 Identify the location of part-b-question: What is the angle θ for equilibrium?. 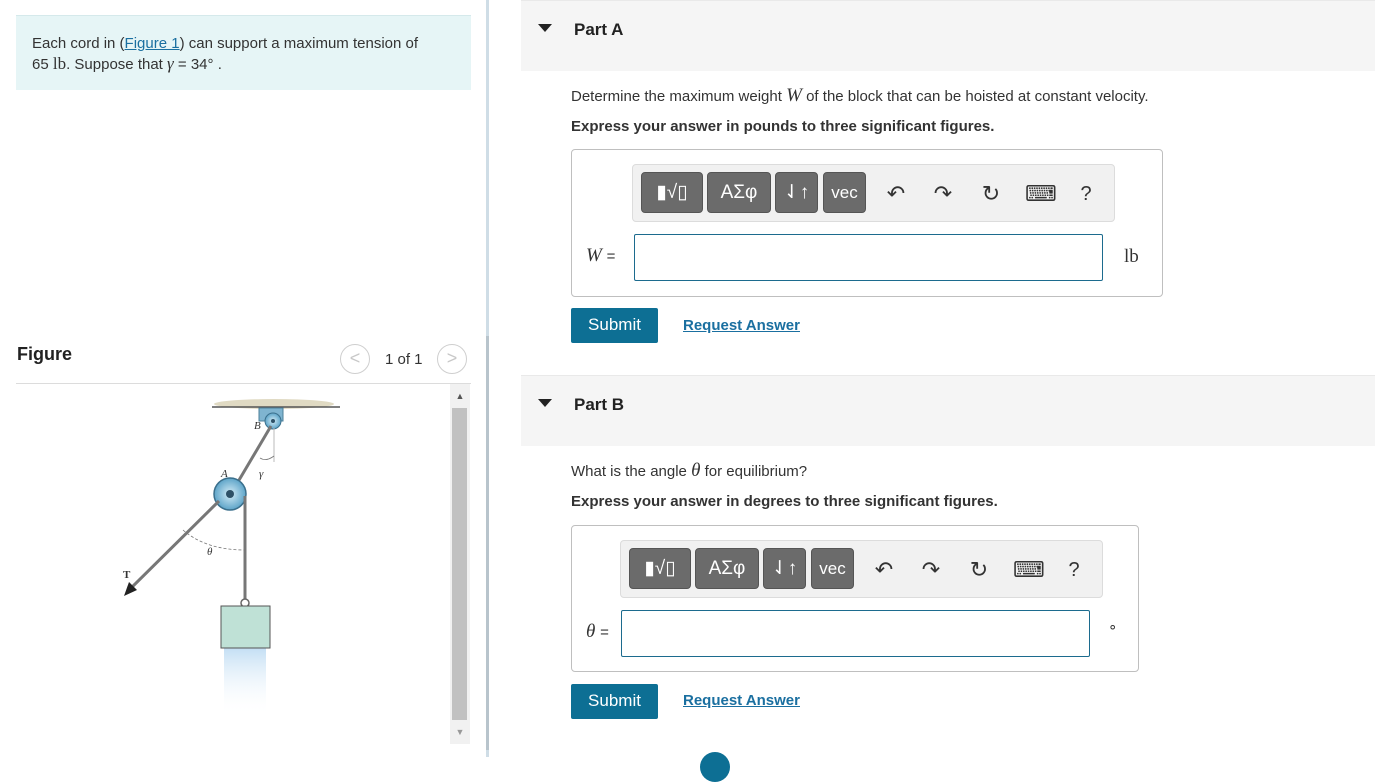
(689, 471).